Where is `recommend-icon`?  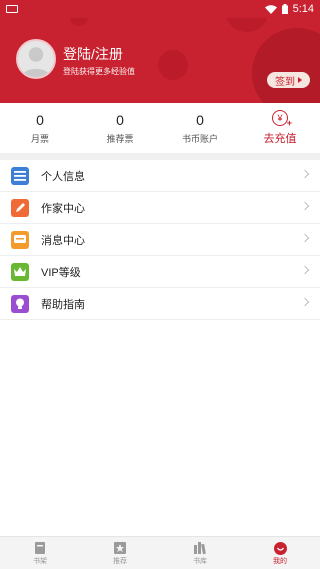
recommend-icon is located at coordinates (120, 548).